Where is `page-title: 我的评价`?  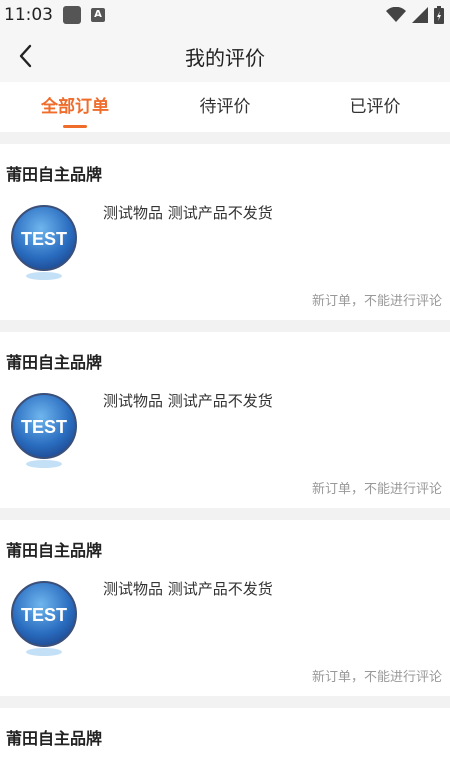 page-title: 我的评价 is located at coordinates (225, 57).